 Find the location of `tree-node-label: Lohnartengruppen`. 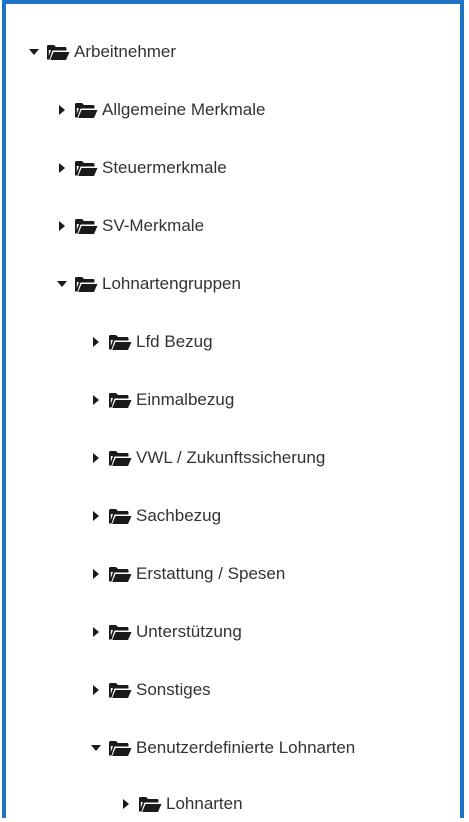

tree-node-label: Lohnartengruppen is located at coordinates (171, 283).